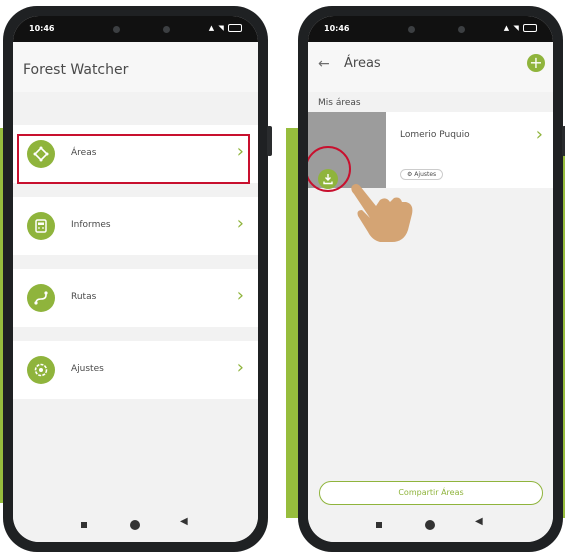  I want to click on highlight-box-areas, so click(133, 159).